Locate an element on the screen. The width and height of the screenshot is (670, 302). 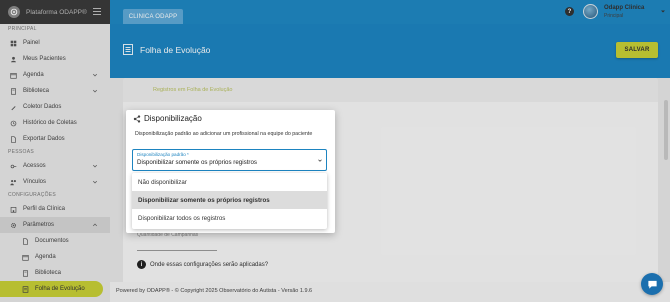
page-title: Folha de Evolução is located at coordinates (175, 50).